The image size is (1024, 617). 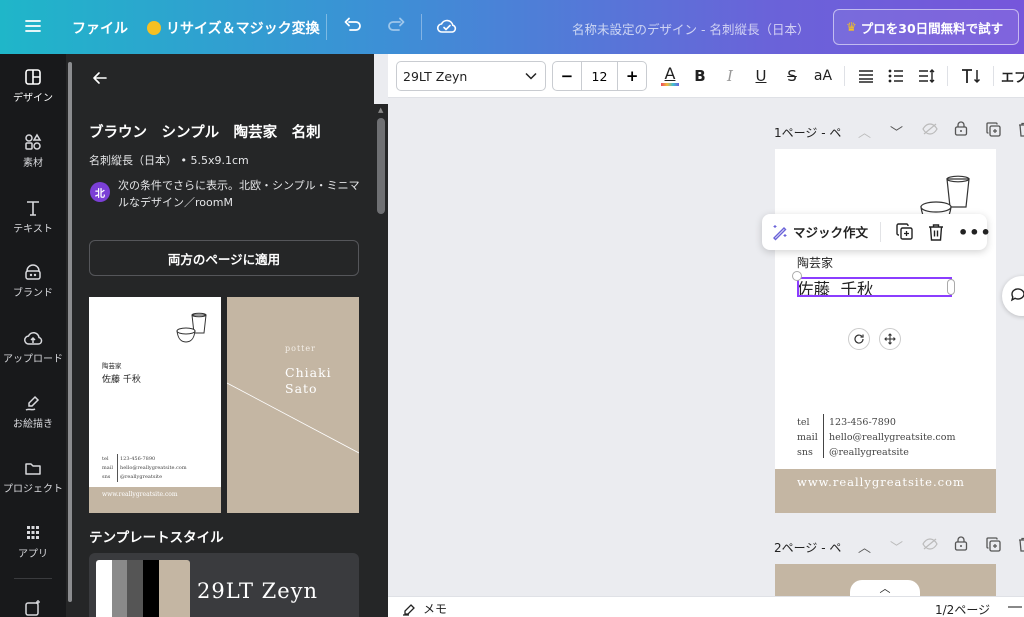 I want to click on font-size-input: 12, so click(x=599, y=76).